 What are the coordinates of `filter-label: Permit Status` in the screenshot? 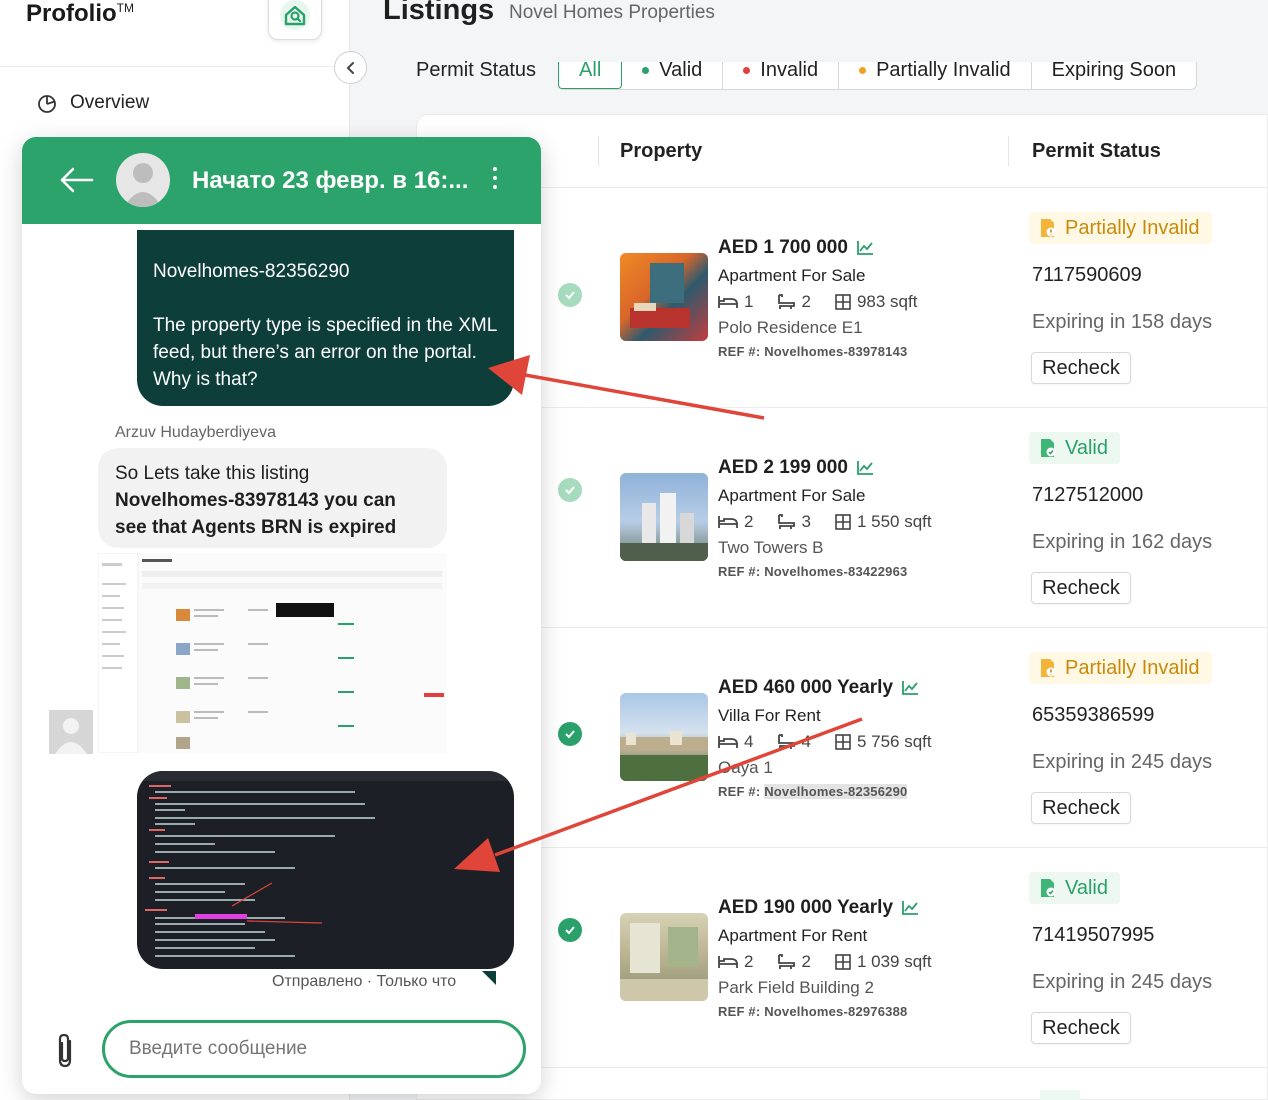 It's located at (476, 70).